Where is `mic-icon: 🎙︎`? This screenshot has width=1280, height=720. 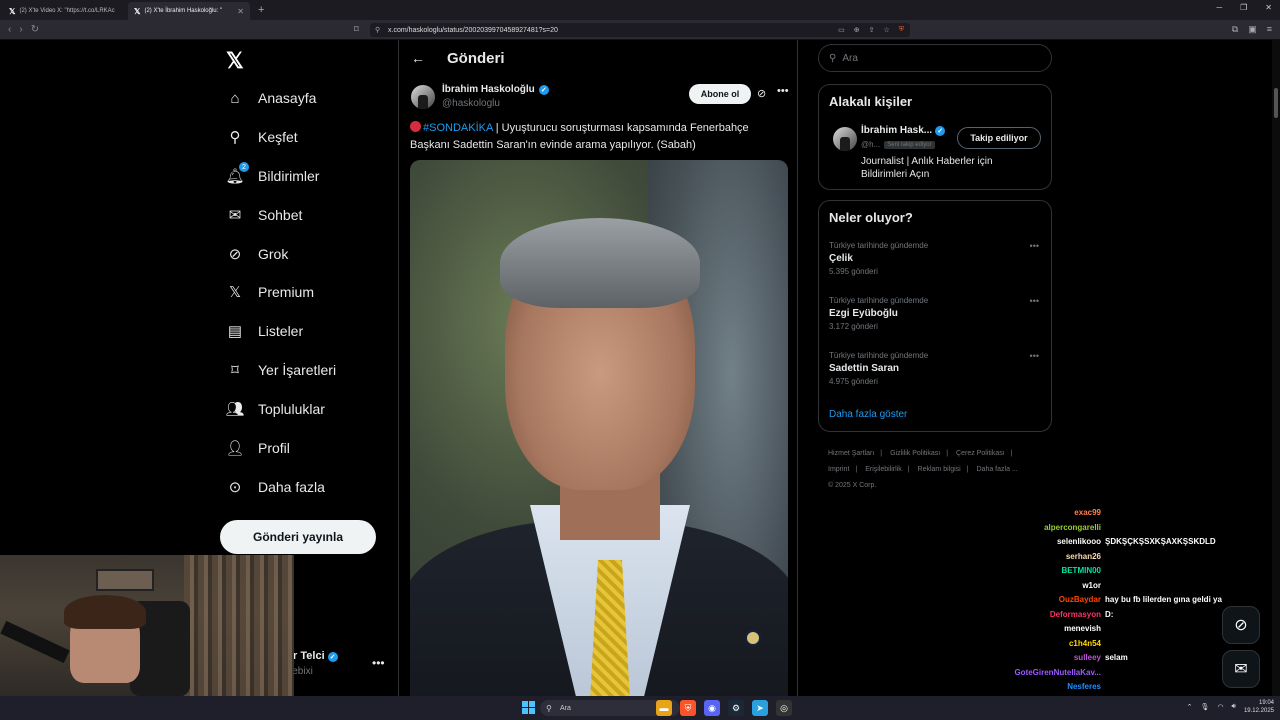 mic-icon: 🎙︎ is located at coordinates (1205, 707).